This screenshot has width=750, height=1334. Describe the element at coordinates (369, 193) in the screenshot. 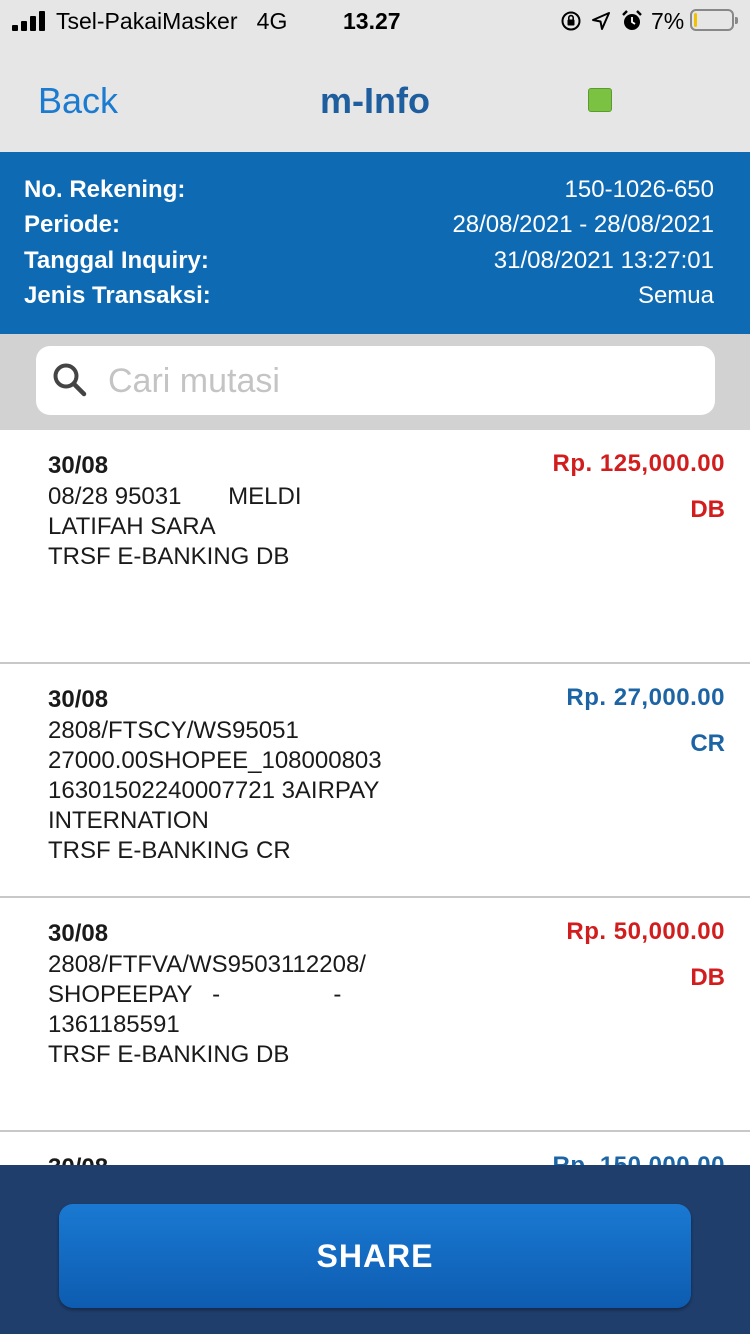

I see `info-row-account-number: No. Rekening: 150-1026-650` at that location.